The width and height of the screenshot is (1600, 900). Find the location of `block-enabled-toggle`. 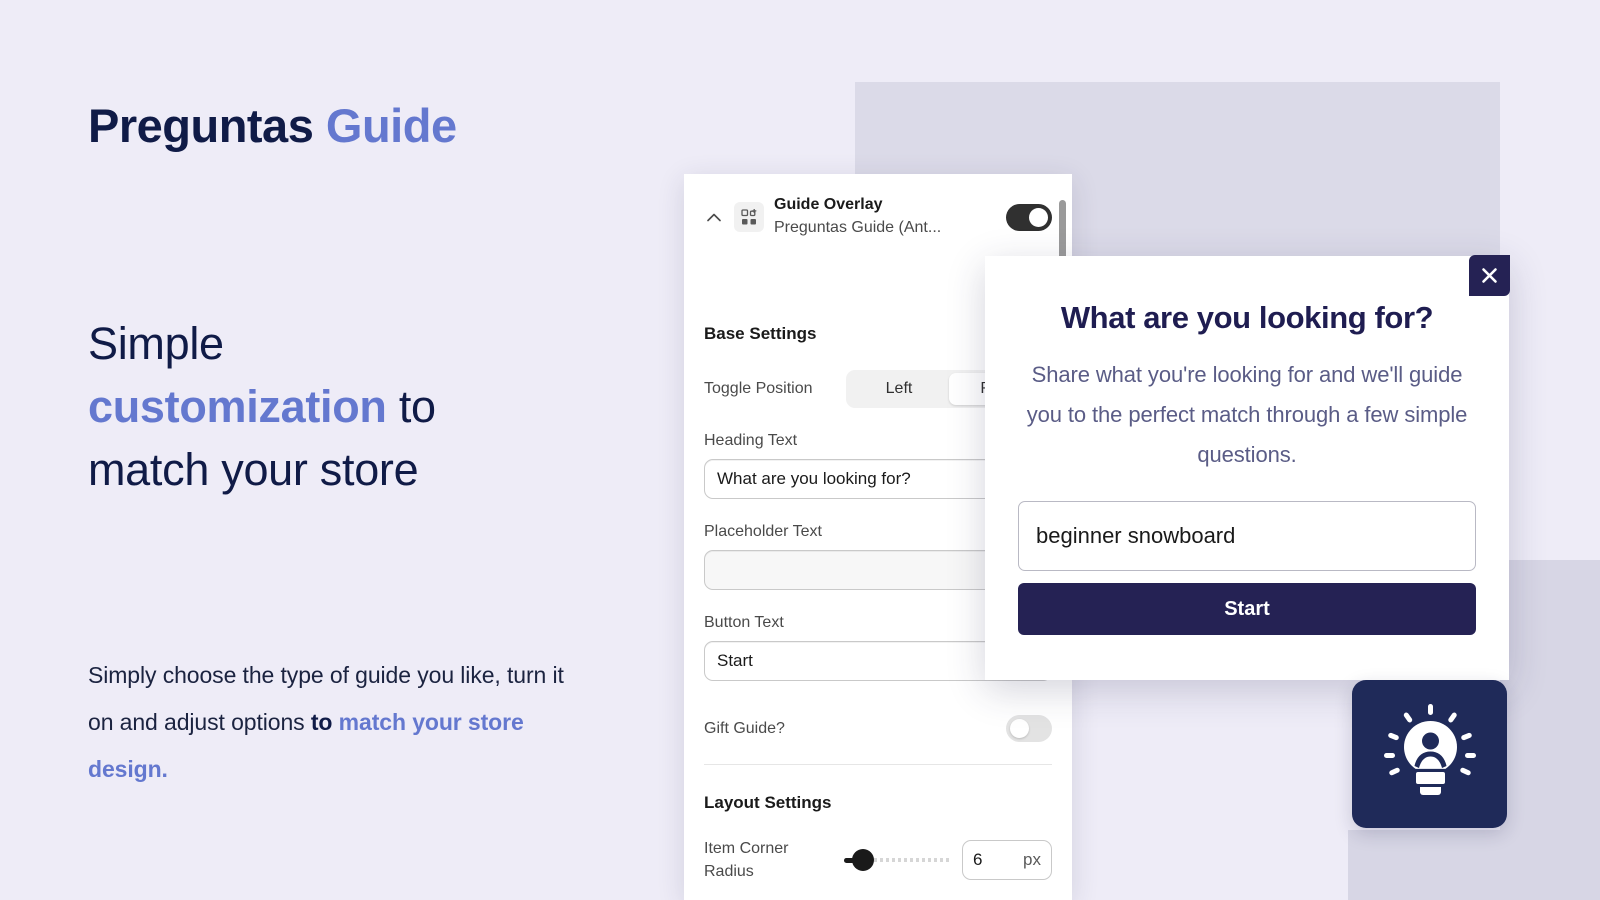

block-enabled-toggle is located at coordinates (1029, 217).